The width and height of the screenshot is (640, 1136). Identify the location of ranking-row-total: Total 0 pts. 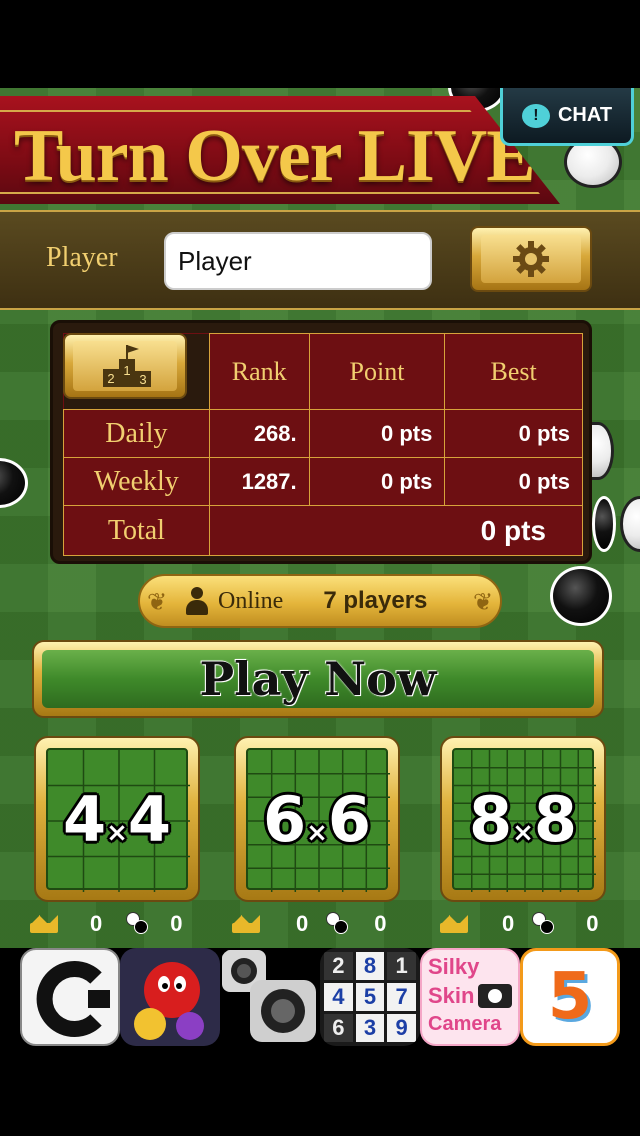
(323, 530).